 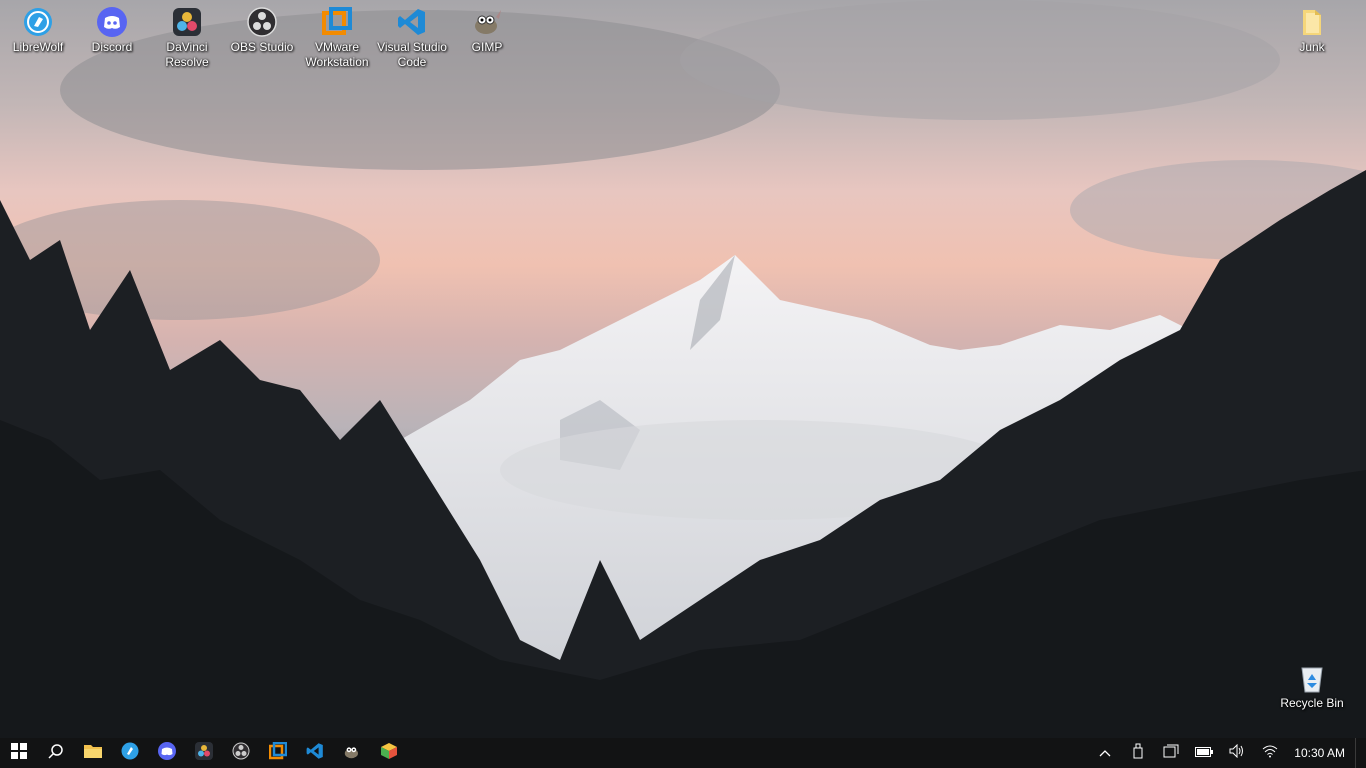 I want to click on search-icon, so click(x=55, y=753).